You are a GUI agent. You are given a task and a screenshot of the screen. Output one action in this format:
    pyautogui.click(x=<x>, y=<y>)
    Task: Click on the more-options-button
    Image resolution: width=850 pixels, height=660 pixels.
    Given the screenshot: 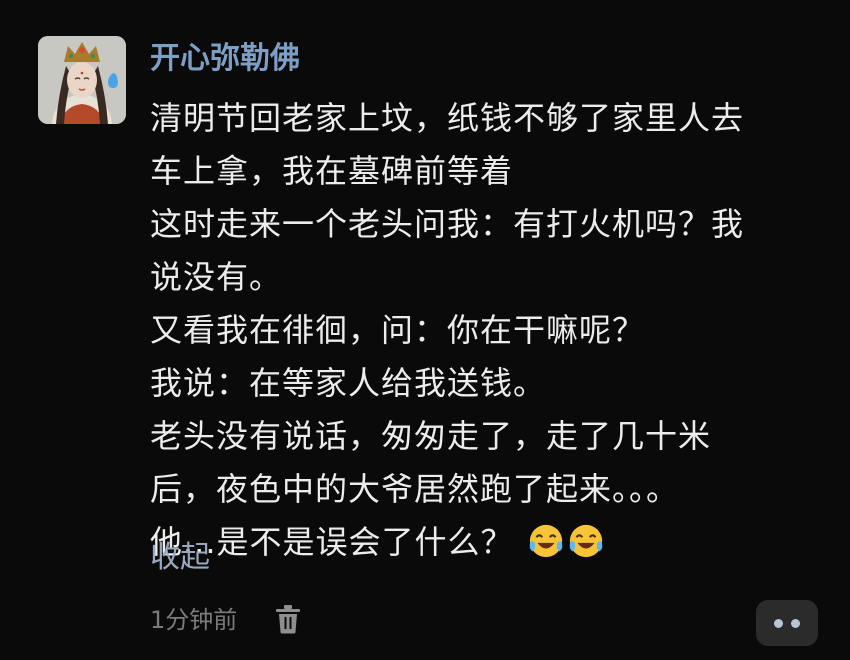 What is the action you would take?
    pyautogui.click(x=787, y=623)
    